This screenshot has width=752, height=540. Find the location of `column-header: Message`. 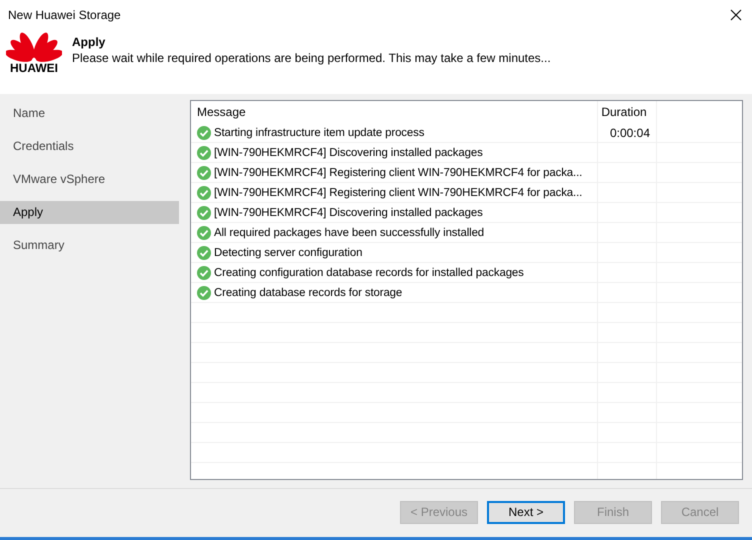

column-header: Message is located at coordinates (394, 112).